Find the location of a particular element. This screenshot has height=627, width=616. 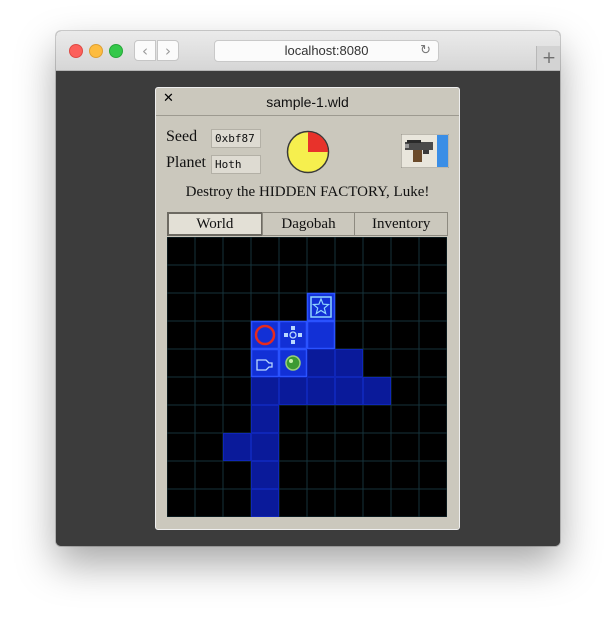

dialog-header: ✕ sample-1.wld is located at coordinates (307, 102).